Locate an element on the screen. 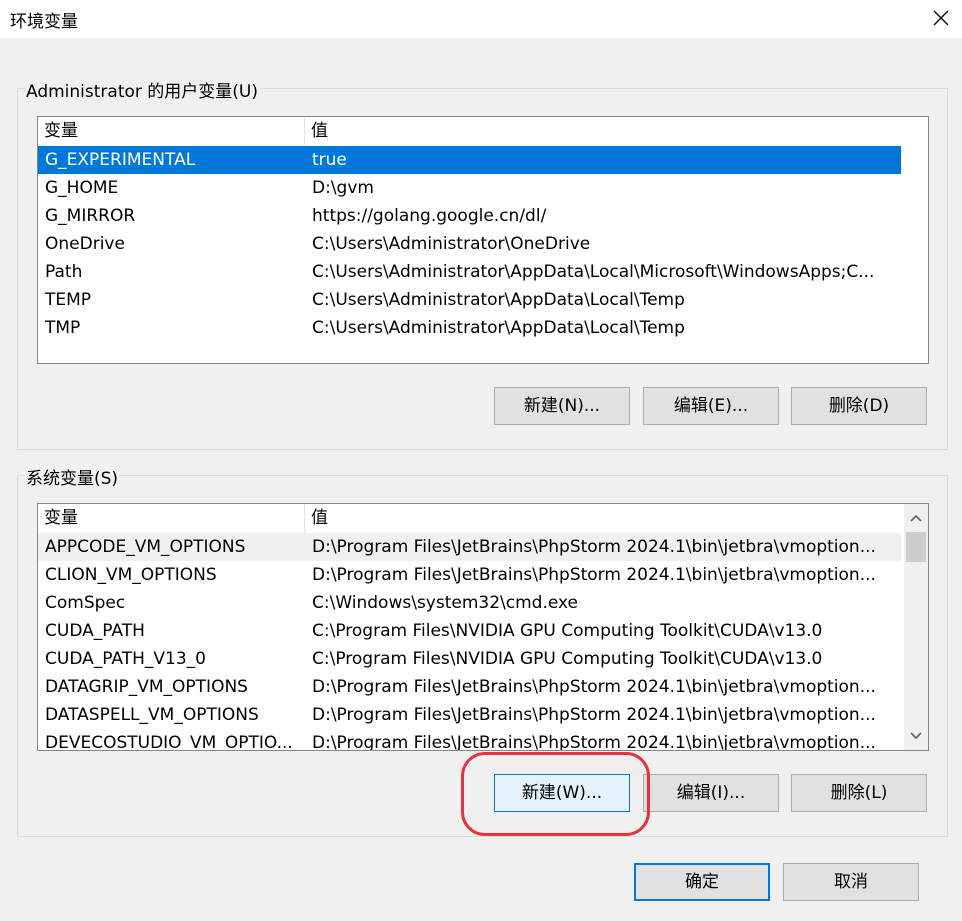 The height and width of the screenshot is (921, 962). variable-name: G_EXPERIMENTAL is located at coordinates (120, 160).